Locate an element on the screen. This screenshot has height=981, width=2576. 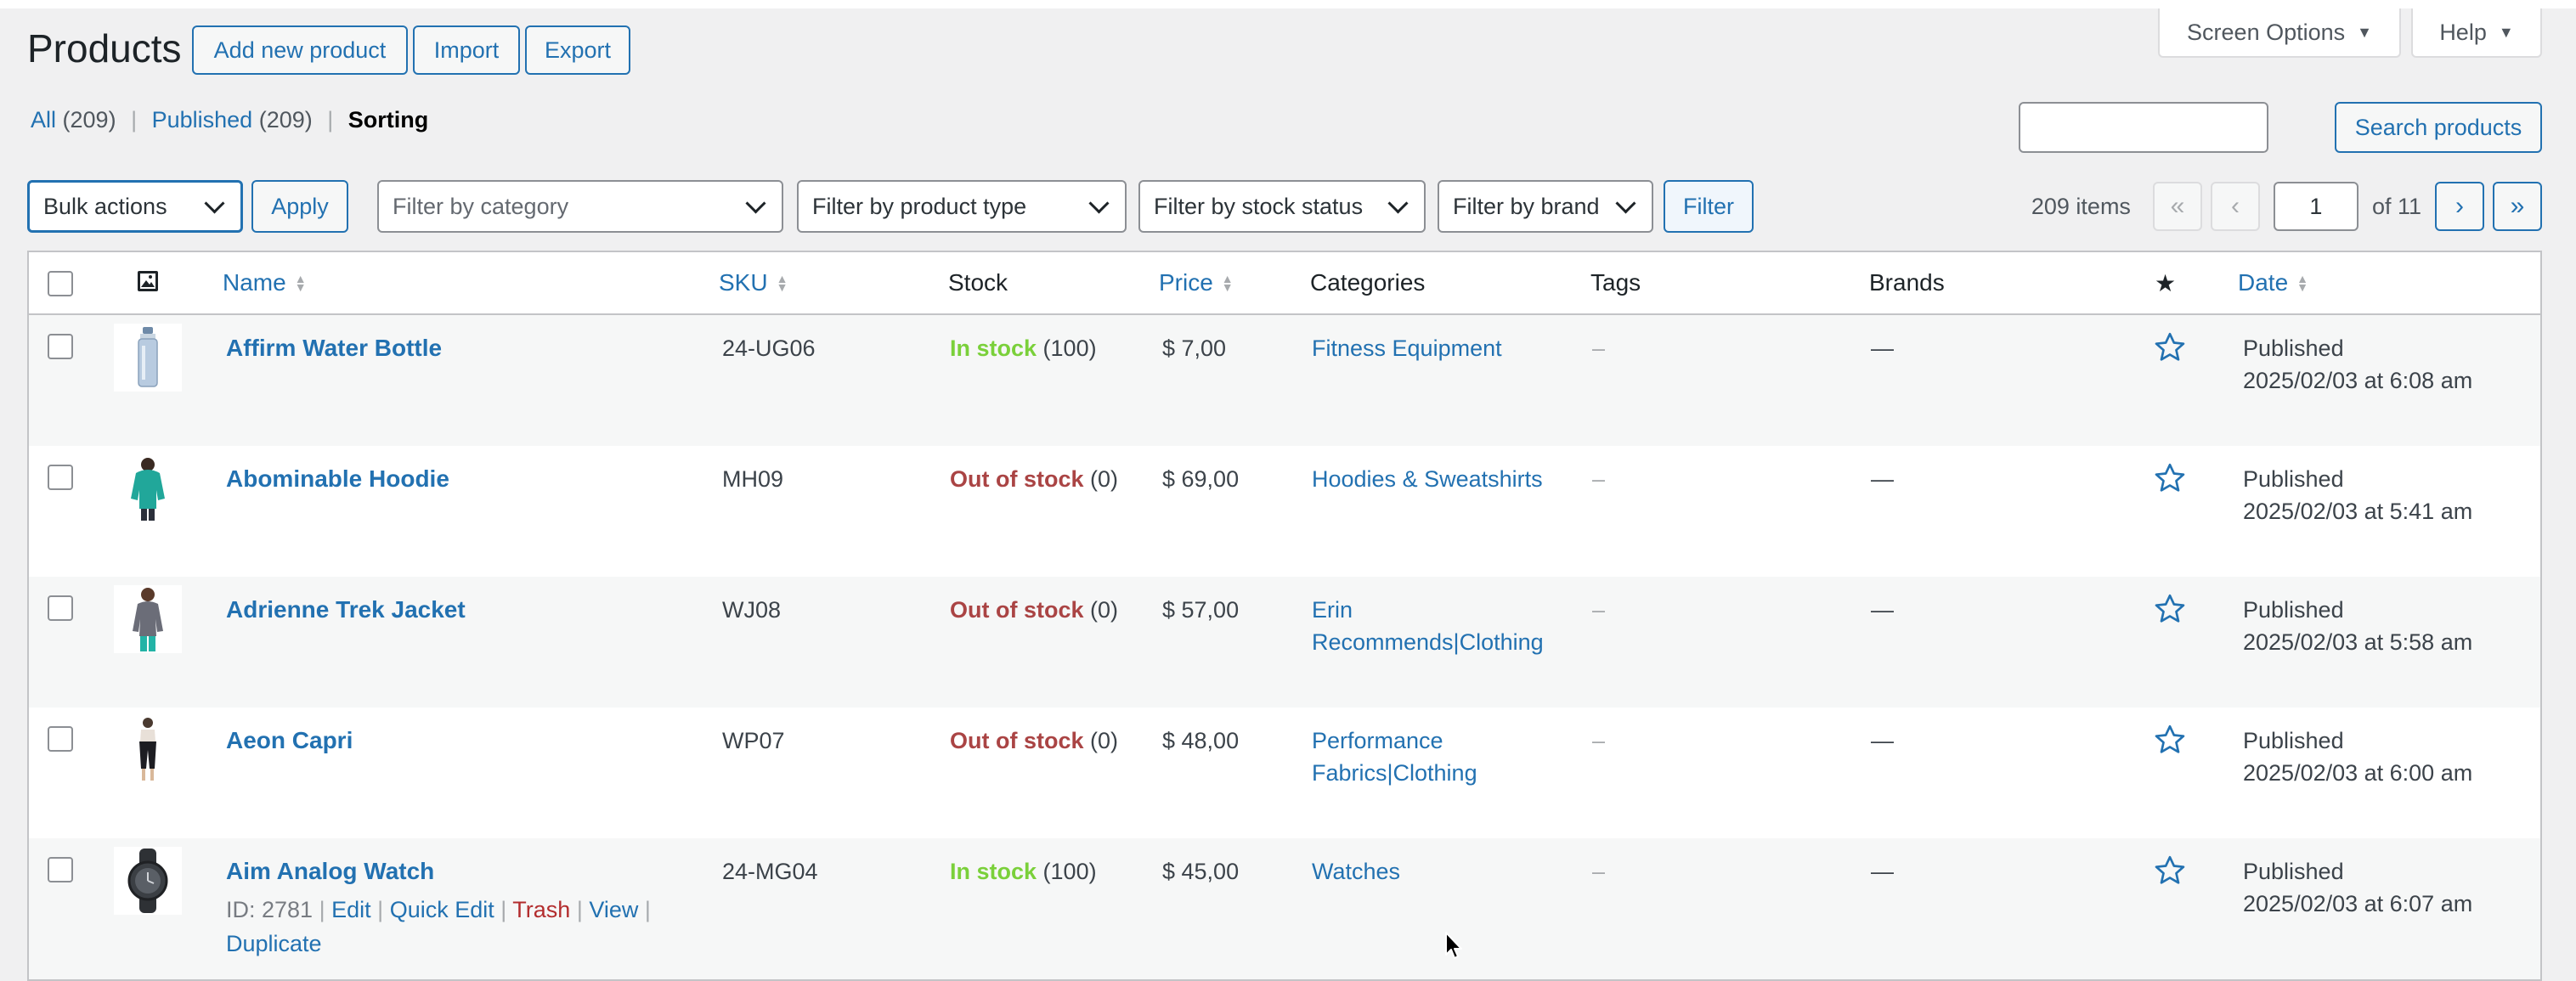
view-sorting-link: Sorting is located at coordinates (388, 119).